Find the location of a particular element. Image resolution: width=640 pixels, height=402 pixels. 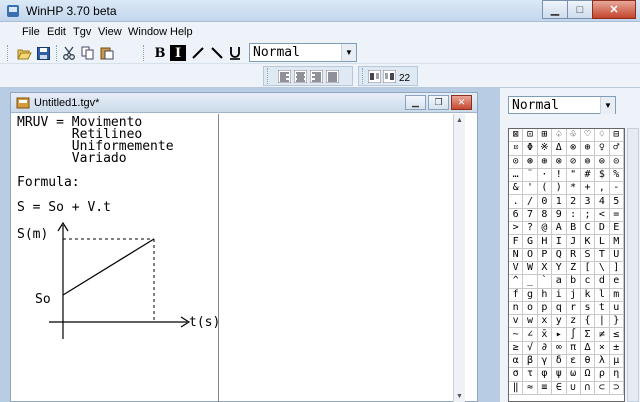

charmap-cell: f is located at coordinates (516, 295).